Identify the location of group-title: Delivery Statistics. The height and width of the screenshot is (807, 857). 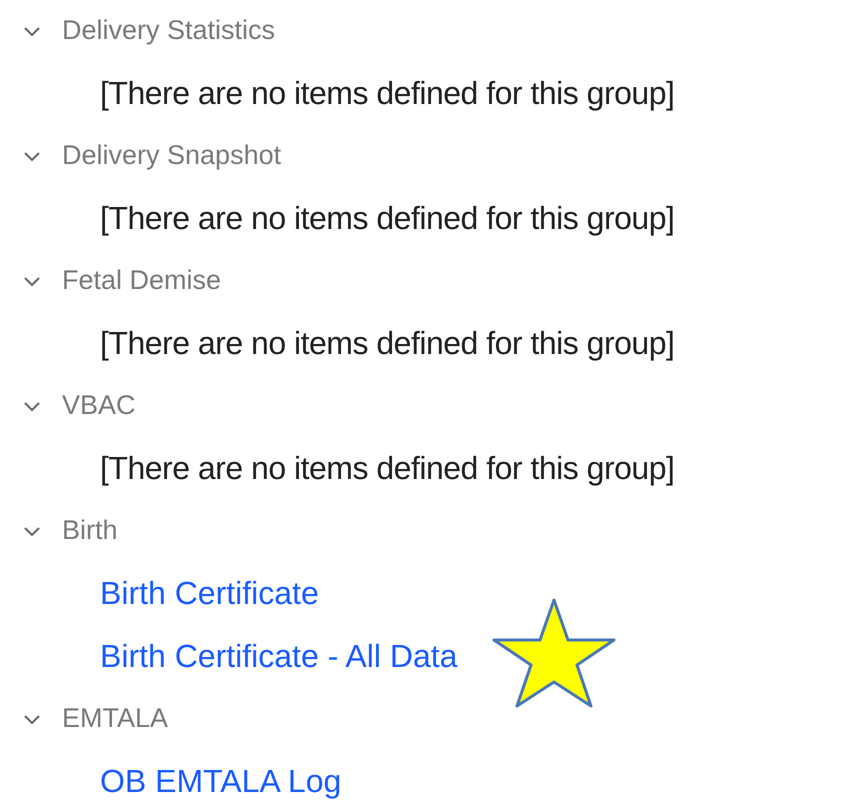
(169, 30).